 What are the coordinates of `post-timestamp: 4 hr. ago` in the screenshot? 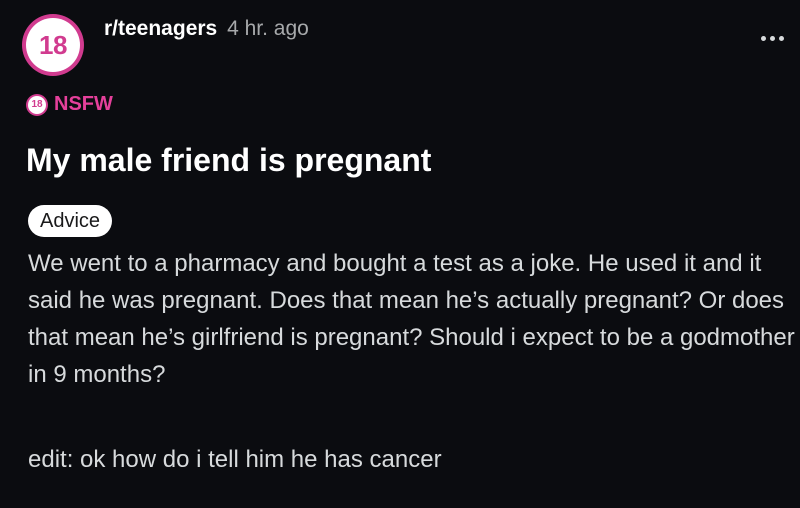 It's located at (268, 28).